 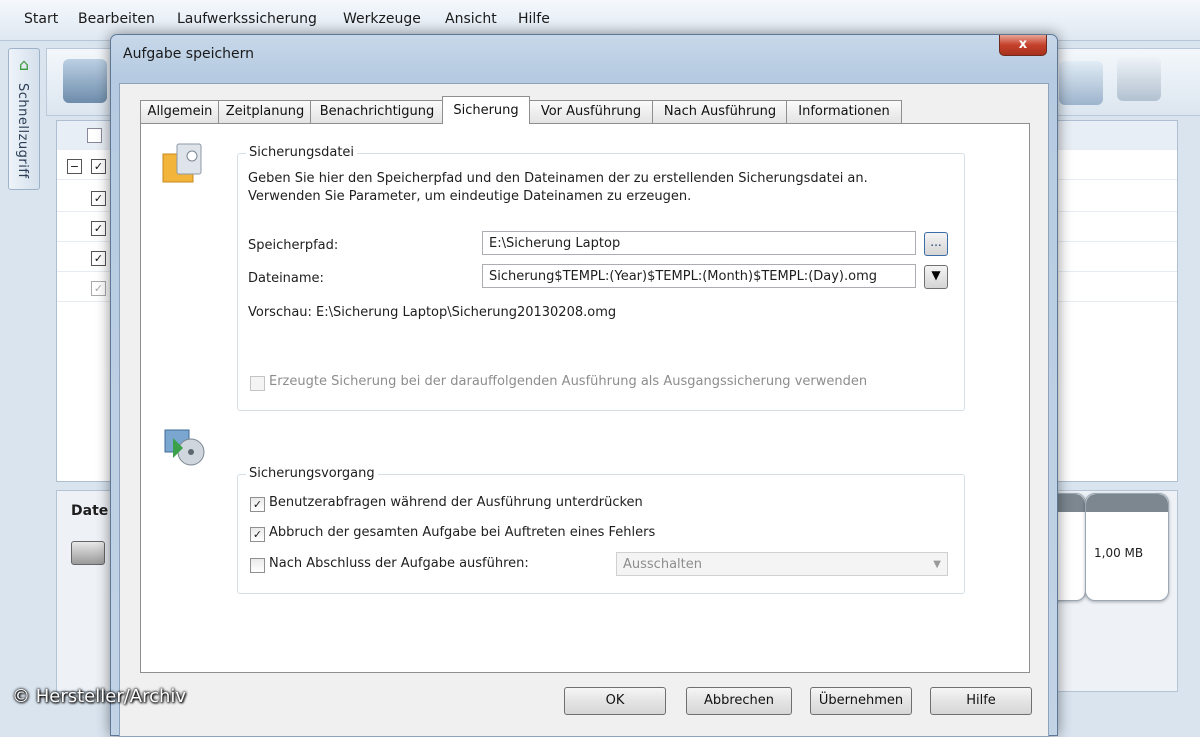 I want to click on disk-card: 1,00 MB, so click(x=1127, y=547).